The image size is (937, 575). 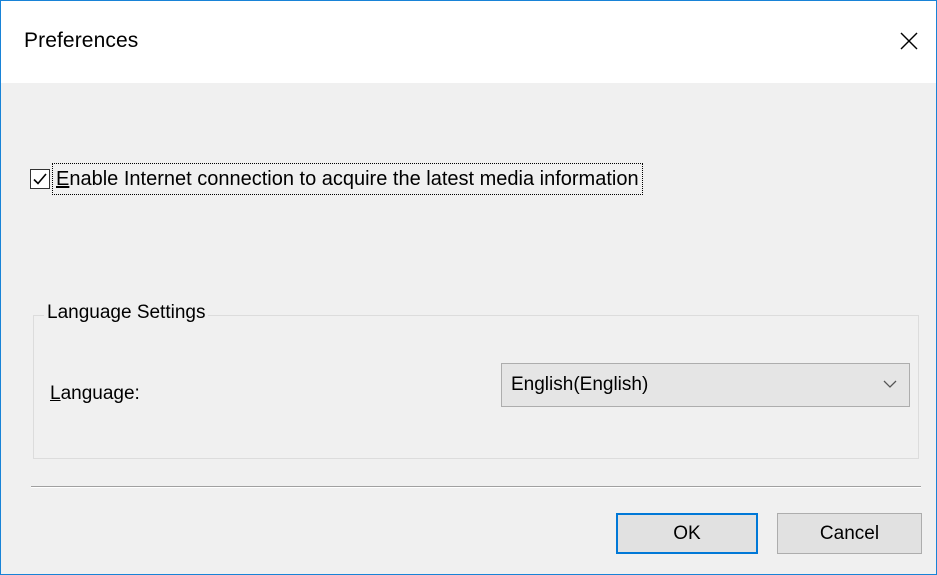 What do you see at coordinates (890, 384) in the screenshot?
I see `chevron-down-icon` at bounding box center [890, 384].